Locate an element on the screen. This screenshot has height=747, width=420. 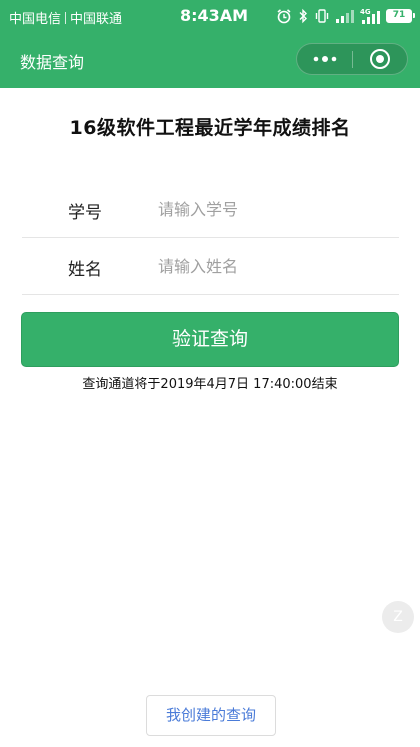
verify-query-button: 验证查询 is located at coordinates (210, 339).